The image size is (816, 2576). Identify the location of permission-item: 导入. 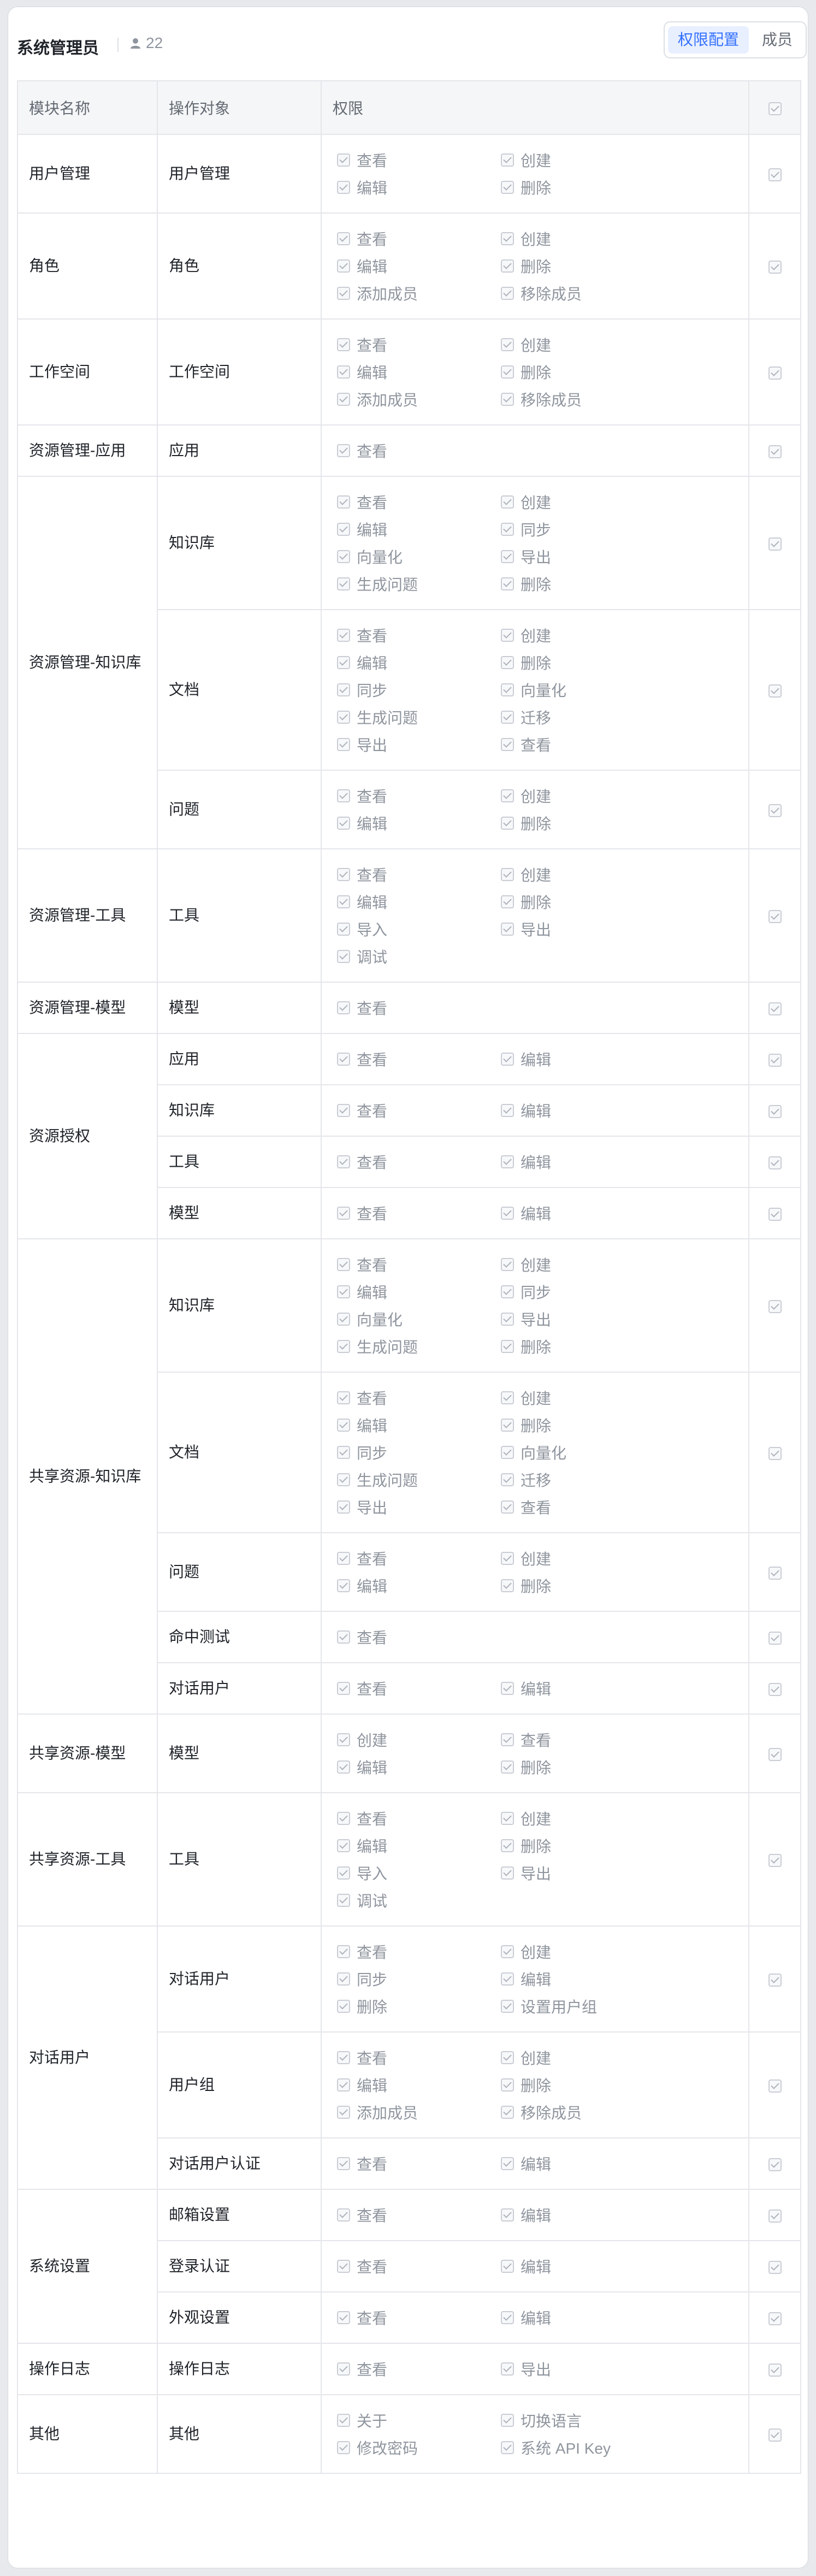
(419, 1873).